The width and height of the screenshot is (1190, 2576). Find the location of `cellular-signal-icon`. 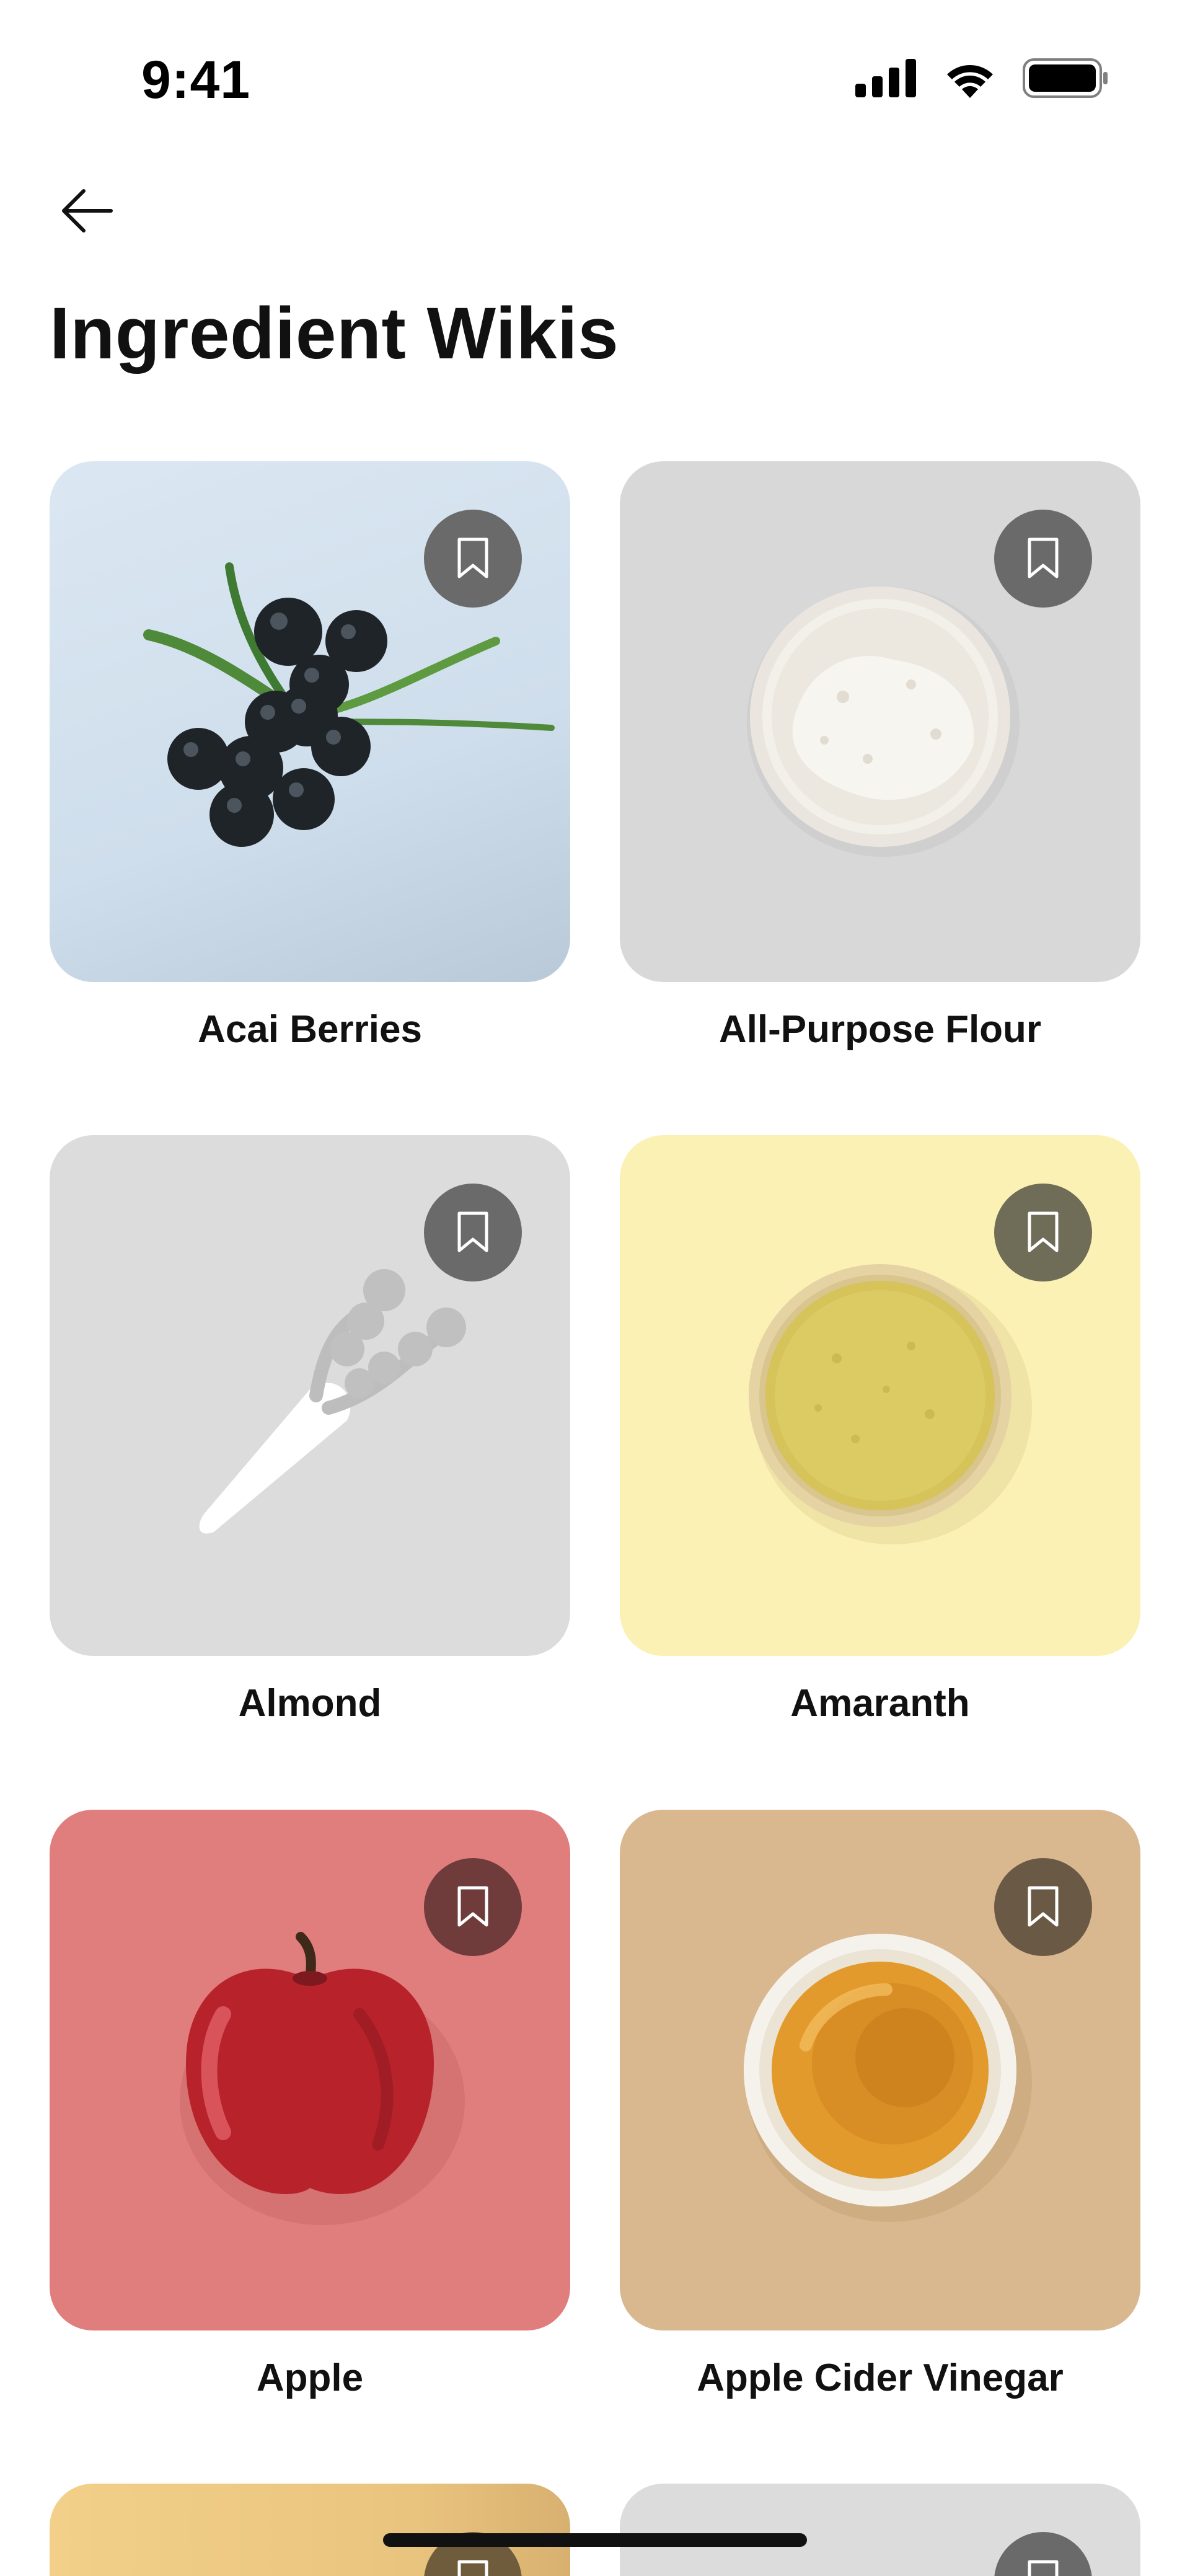

cellular-signal-icon is located at coordinates (885, 78).